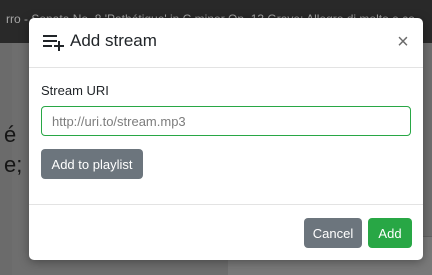 This screenshot has height=275, width=432. Describe the element at coordinates (403, 42) in the screenshot. I see `close-button: ×` at that location.